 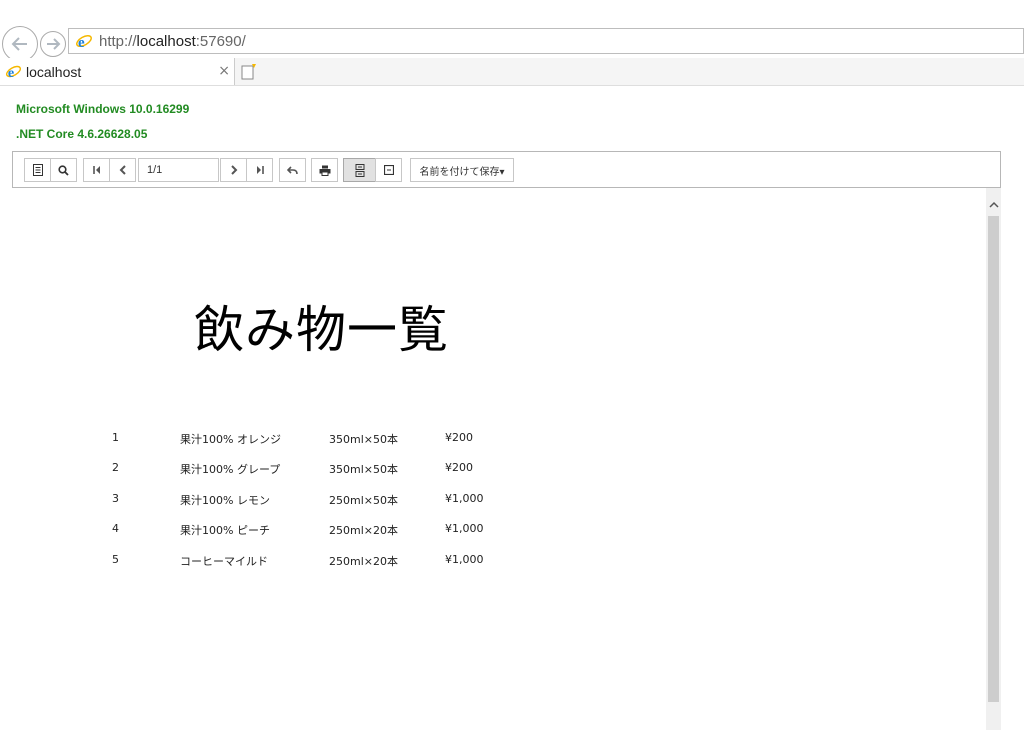 I want to click on scrollbar-thumb, so click(x=993, y=459).